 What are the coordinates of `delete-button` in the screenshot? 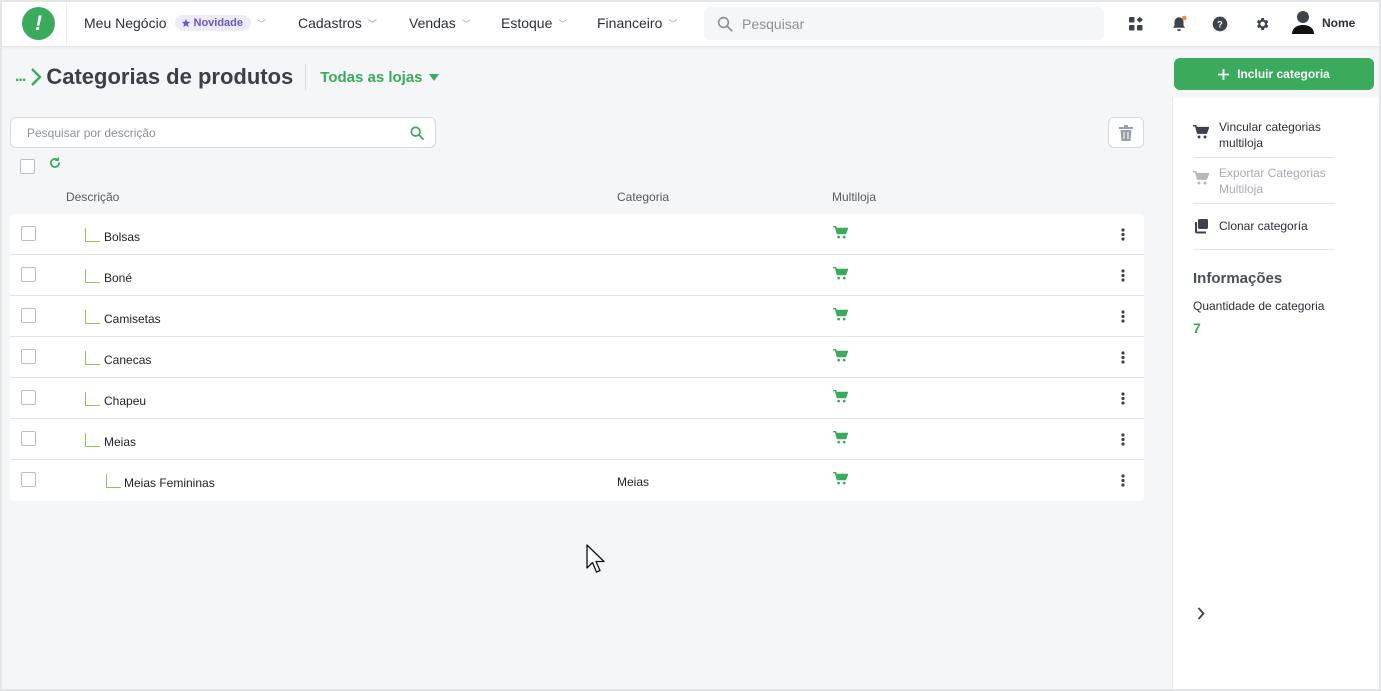 It's located at (1126, 132).